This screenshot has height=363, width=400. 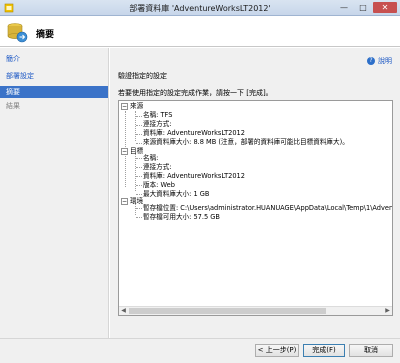 I want to click on tree-node-label: 環境, so click(x=137, y=201).